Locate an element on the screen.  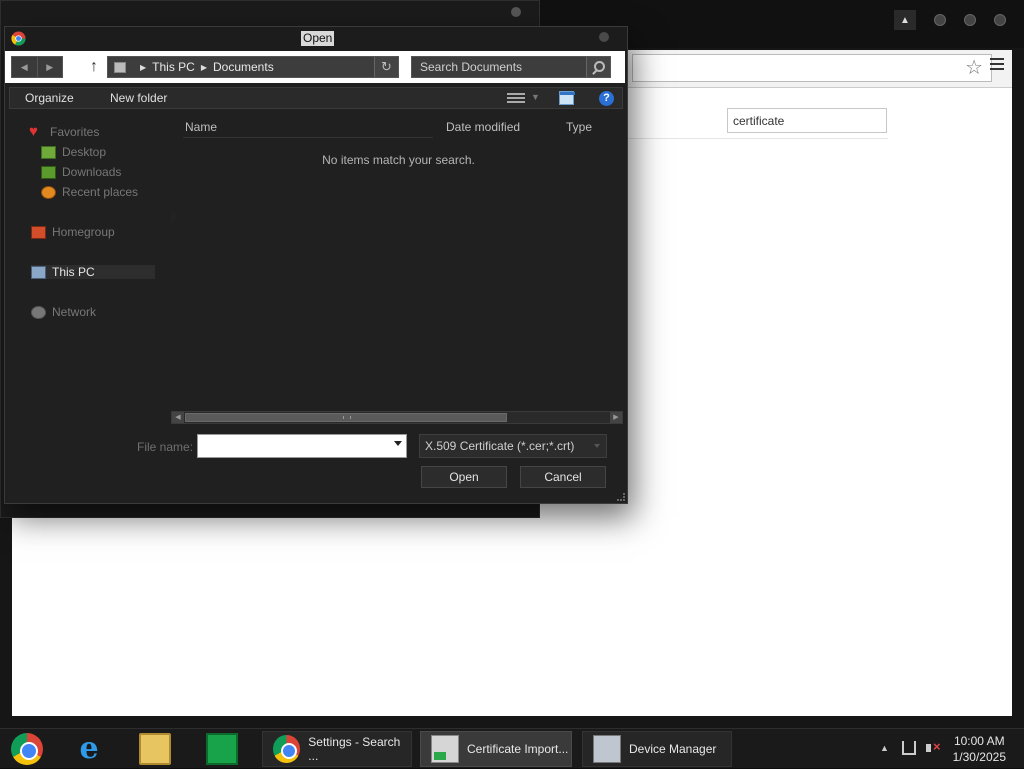
network-icon is located at coordinates (38, 312).